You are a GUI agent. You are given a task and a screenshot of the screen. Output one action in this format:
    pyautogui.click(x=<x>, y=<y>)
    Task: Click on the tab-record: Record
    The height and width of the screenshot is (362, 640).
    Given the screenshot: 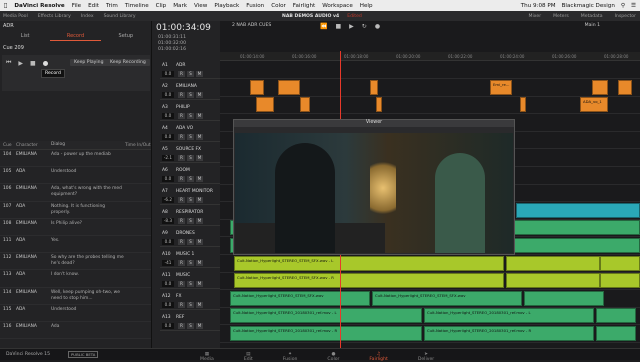 What is the action you would take?
    pyautogui.click(x=75, y=36)
    